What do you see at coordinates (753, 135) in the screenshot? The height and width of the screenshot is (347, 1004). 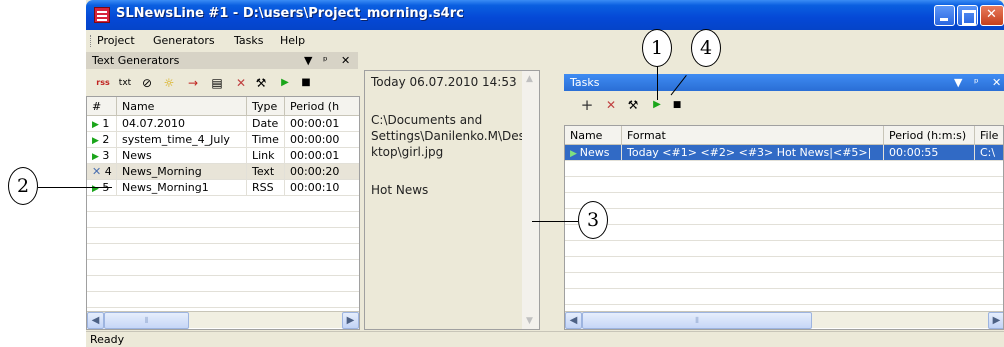 I see `tasks-column-format: Format` at bounding box center [753, 135].